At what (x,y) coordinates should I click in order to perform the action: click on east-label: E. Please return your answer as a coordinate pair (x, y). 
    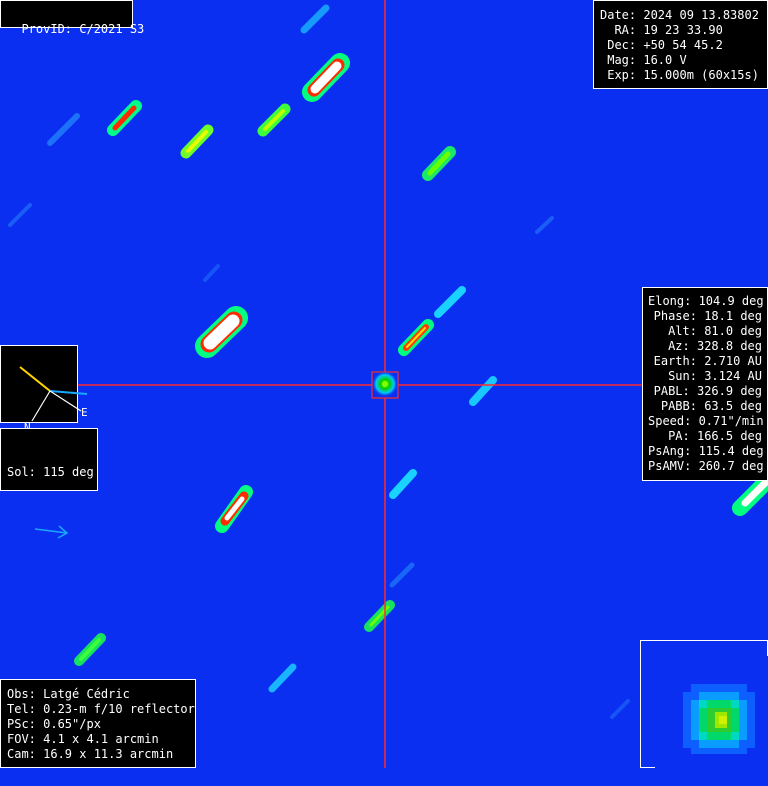
    Looking at the image, I should click on (84, 412).